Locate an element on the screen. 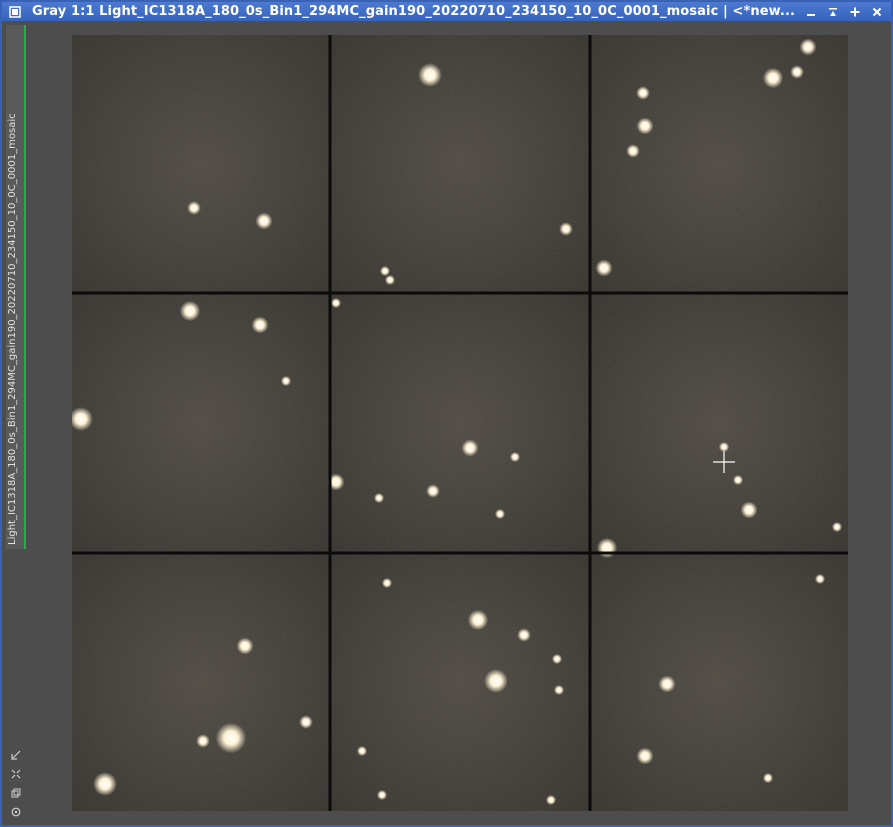 The width and height of the screenshot is (893, 827). zoom-icon is located at coordinates (16, 774).